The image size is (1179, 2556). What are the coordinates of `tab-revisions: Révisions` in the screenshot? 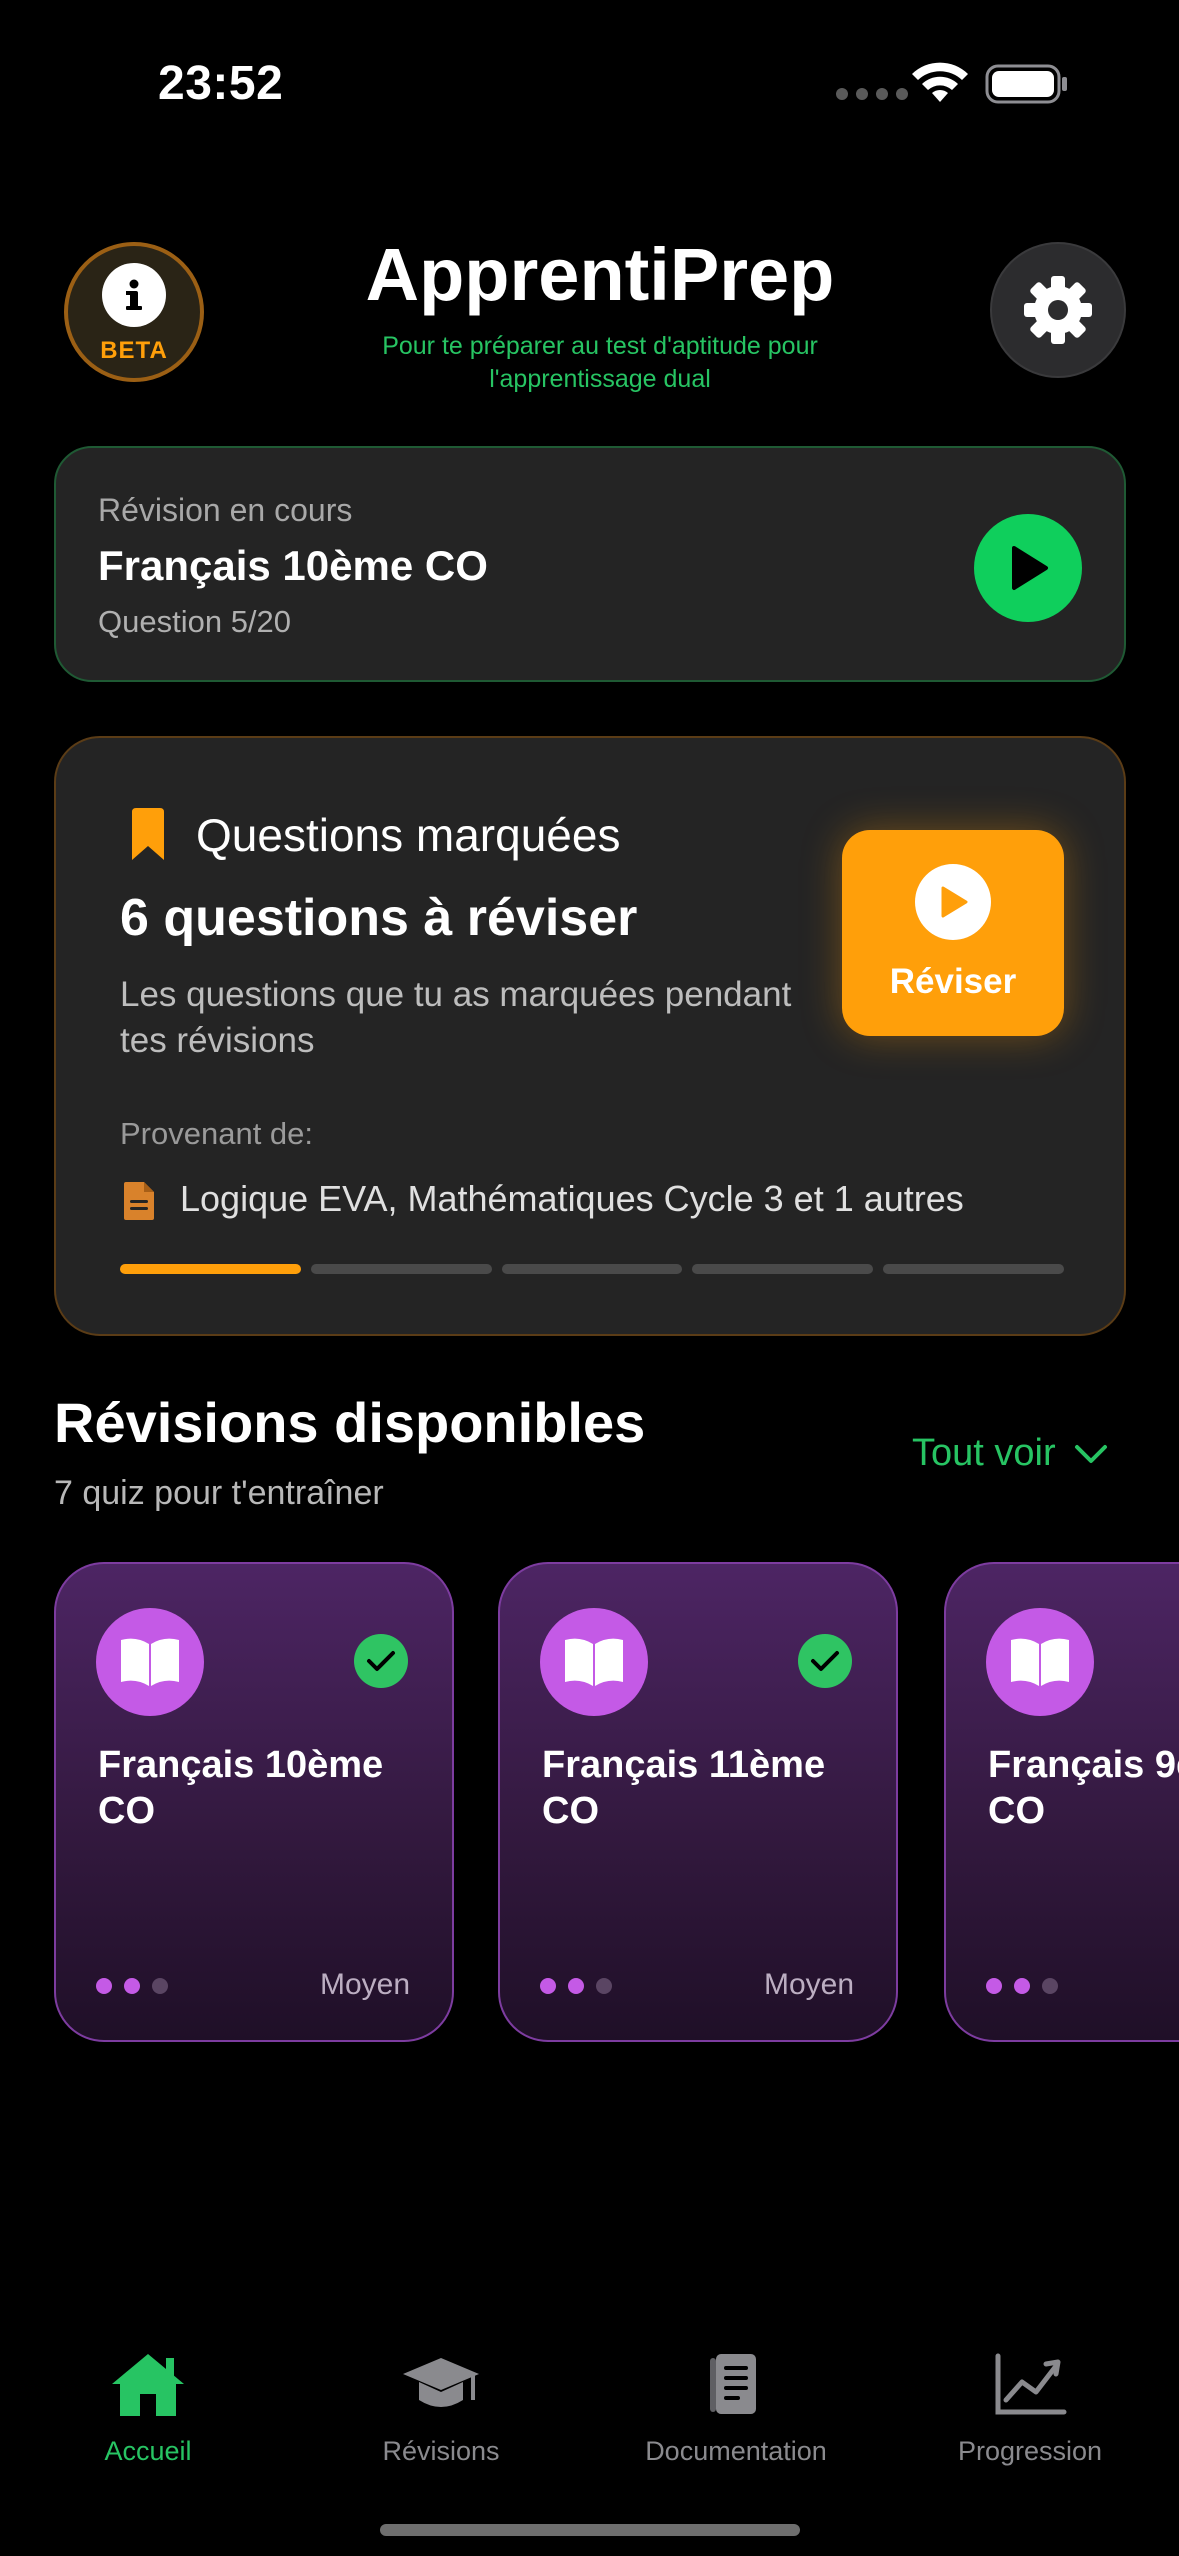 It's located at (441, 2407).